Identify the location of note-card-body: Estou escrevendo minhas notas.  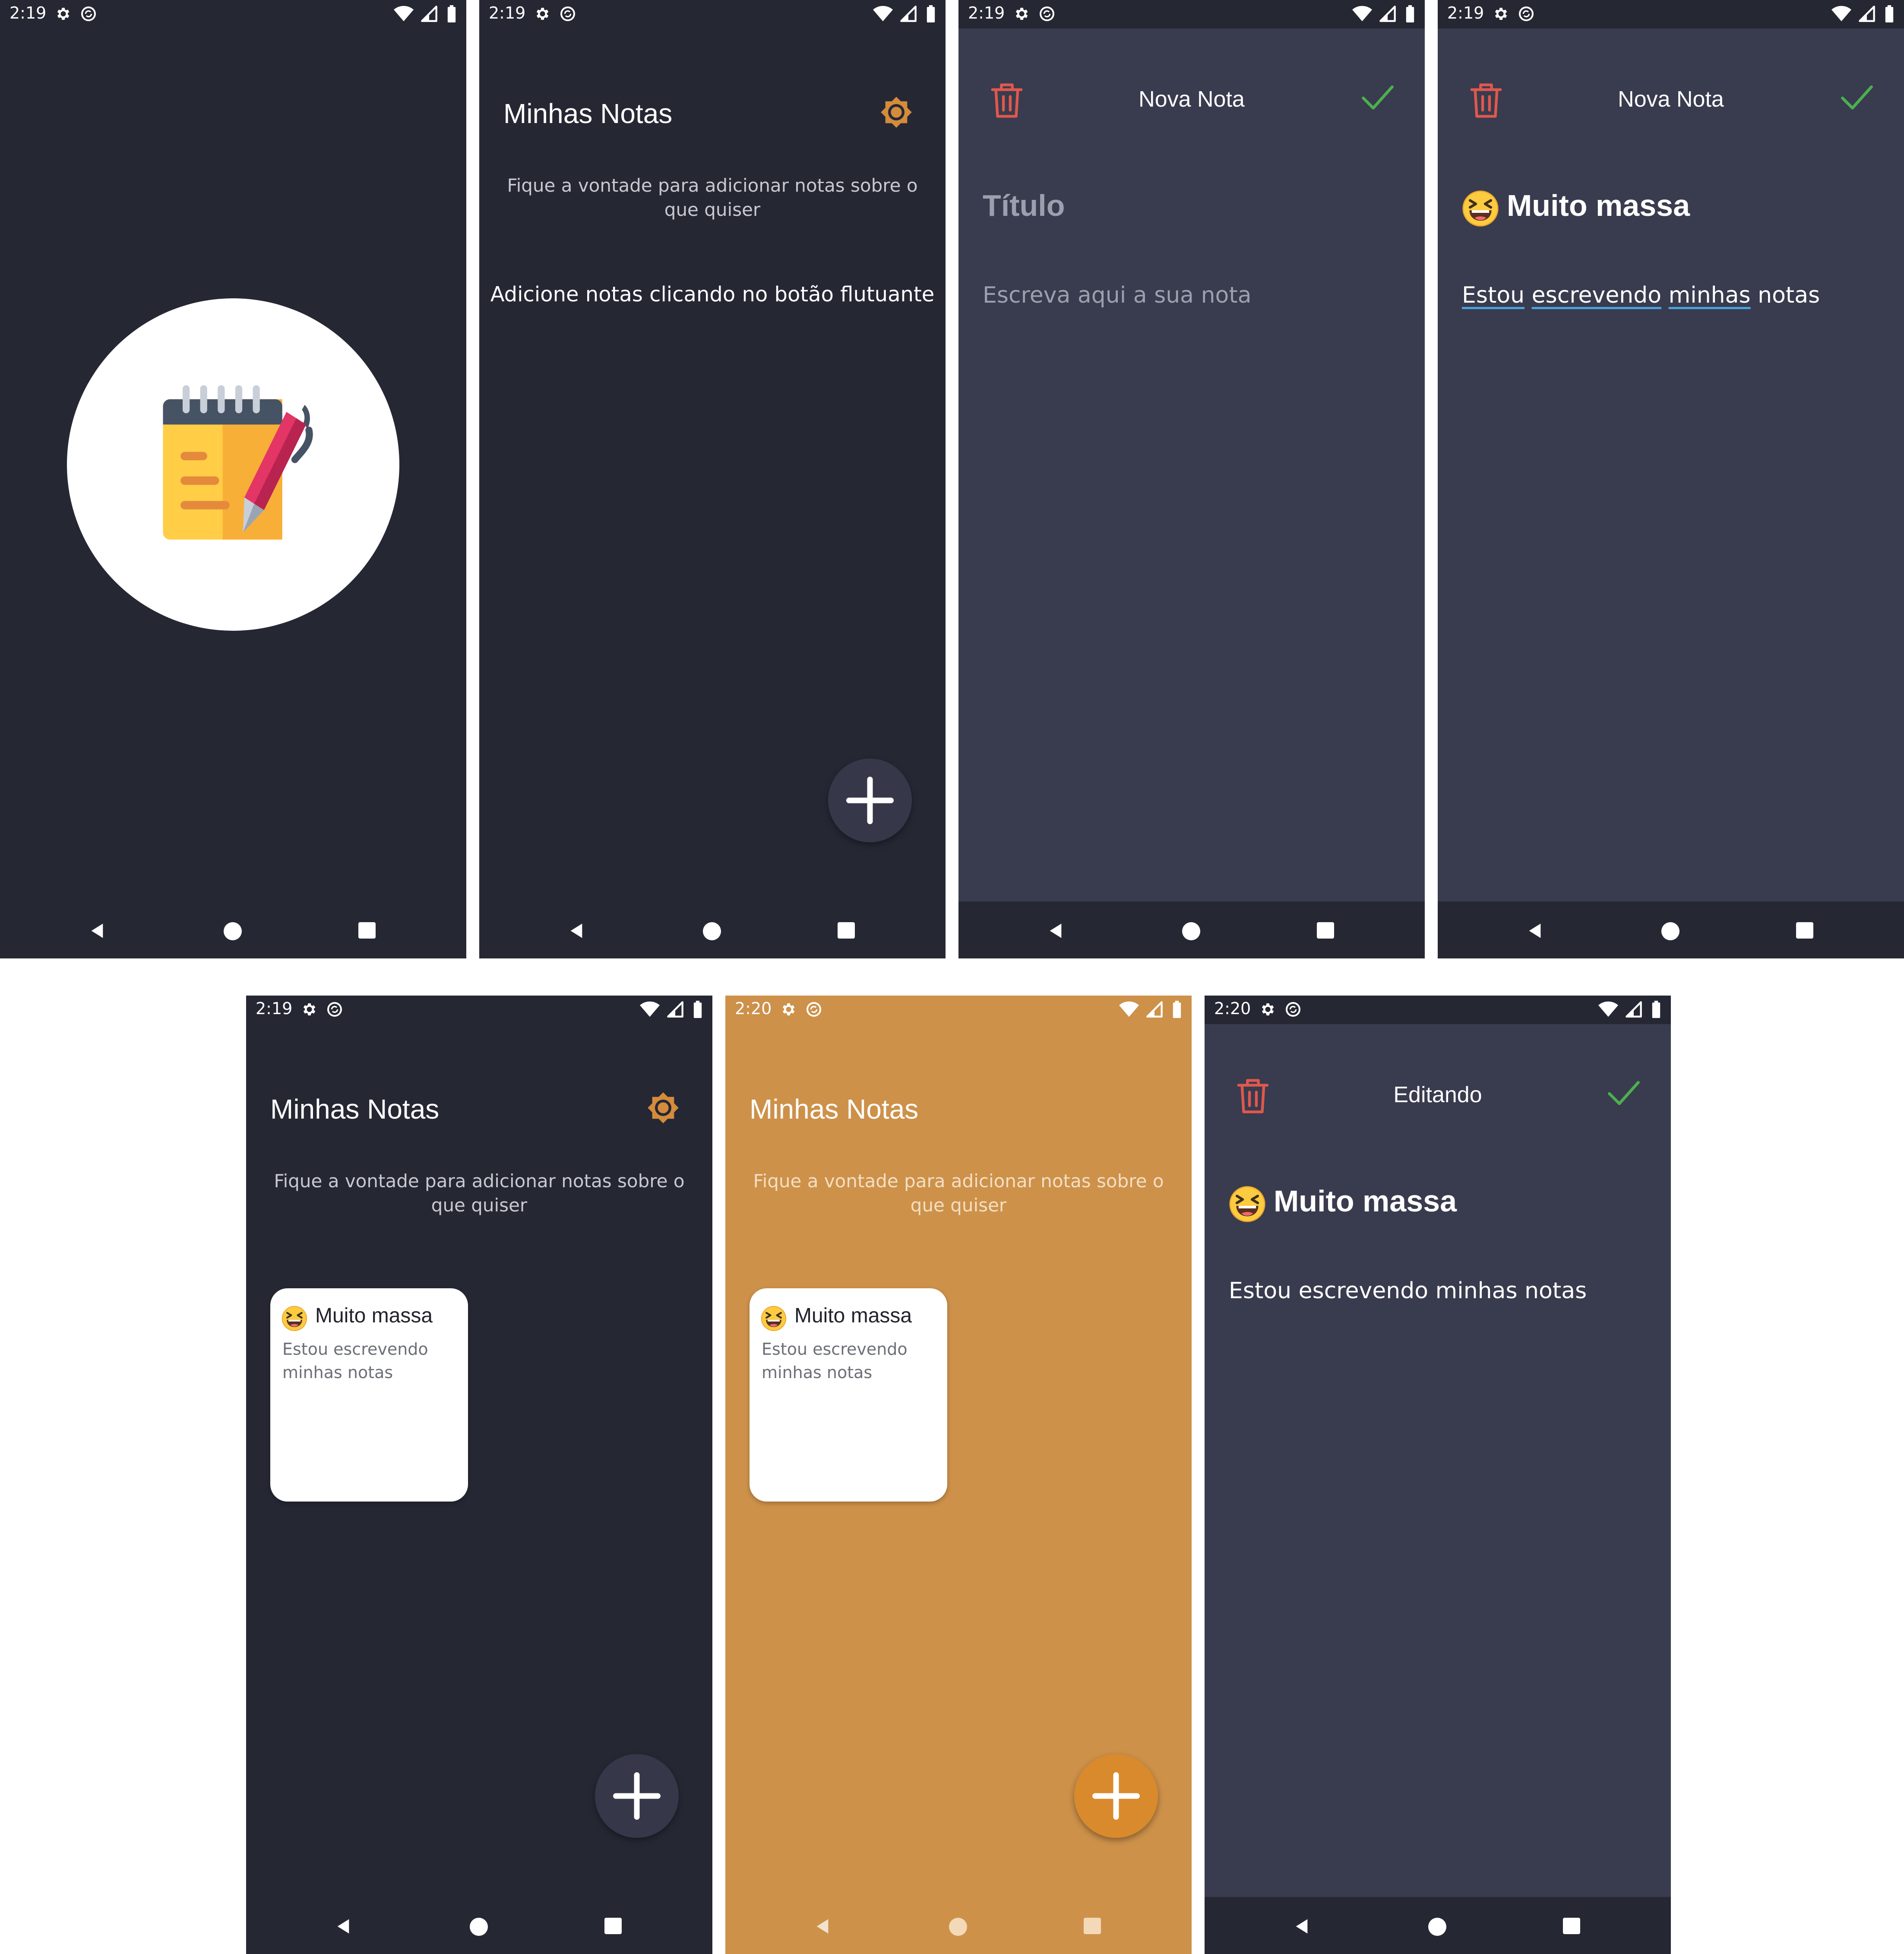
(355, 1361).